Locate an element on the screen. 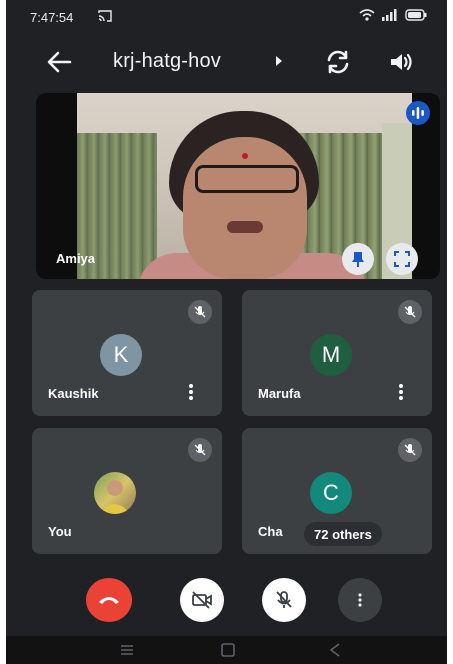  participant-tile: M Marufa is located at coordinates (337, 353).